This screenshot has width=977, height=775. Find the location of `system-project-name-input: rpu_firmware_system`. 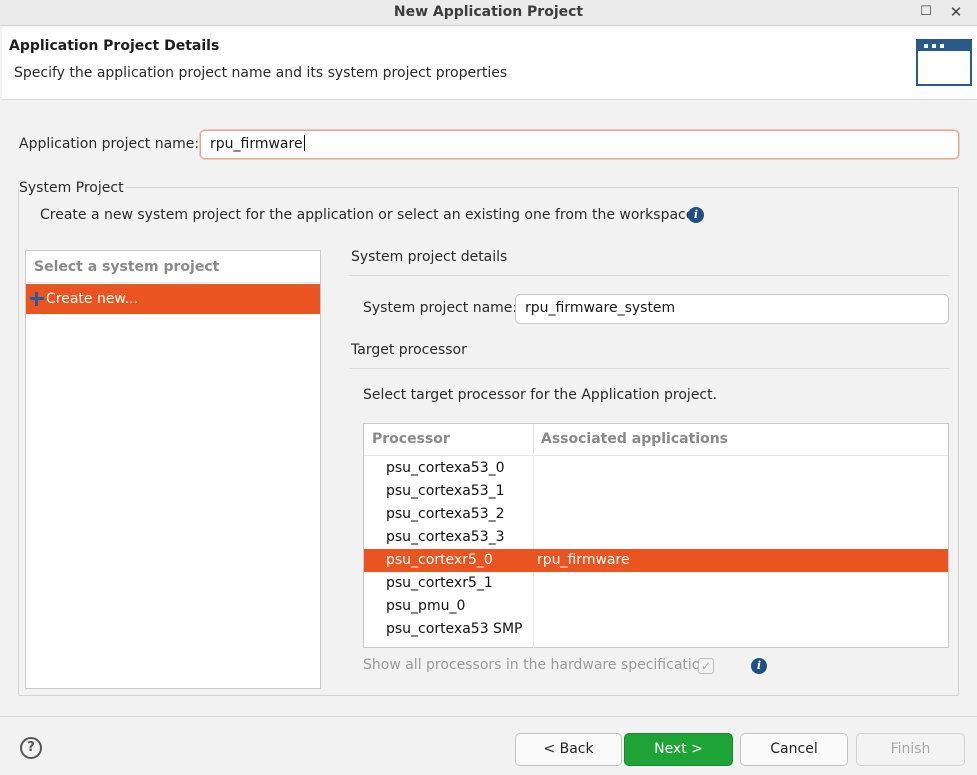

system-project-name-input: rpu_firmware_system is located at coordinates (732, 309).